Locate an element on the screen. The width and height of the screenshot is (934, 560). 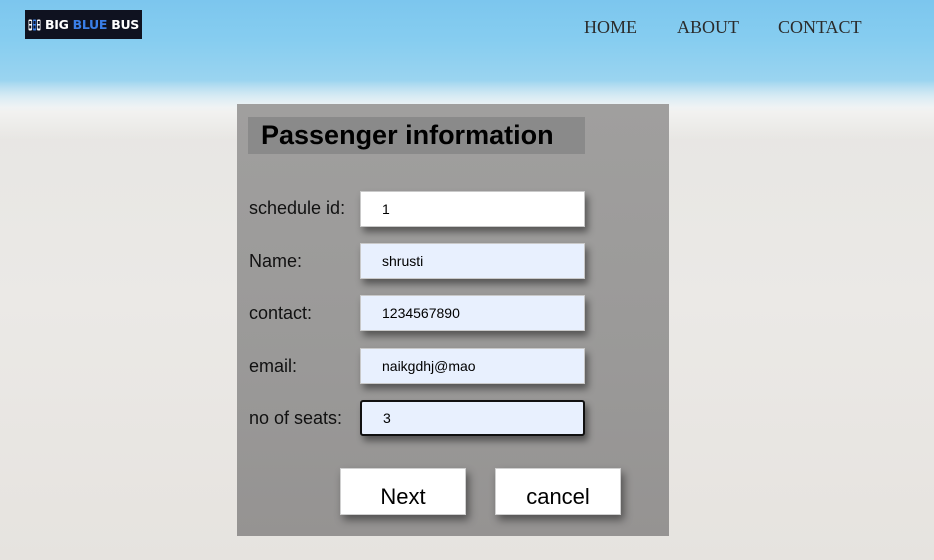
main-nav: HOME ABOUT CONTACT is located at coordinates (467, 29).